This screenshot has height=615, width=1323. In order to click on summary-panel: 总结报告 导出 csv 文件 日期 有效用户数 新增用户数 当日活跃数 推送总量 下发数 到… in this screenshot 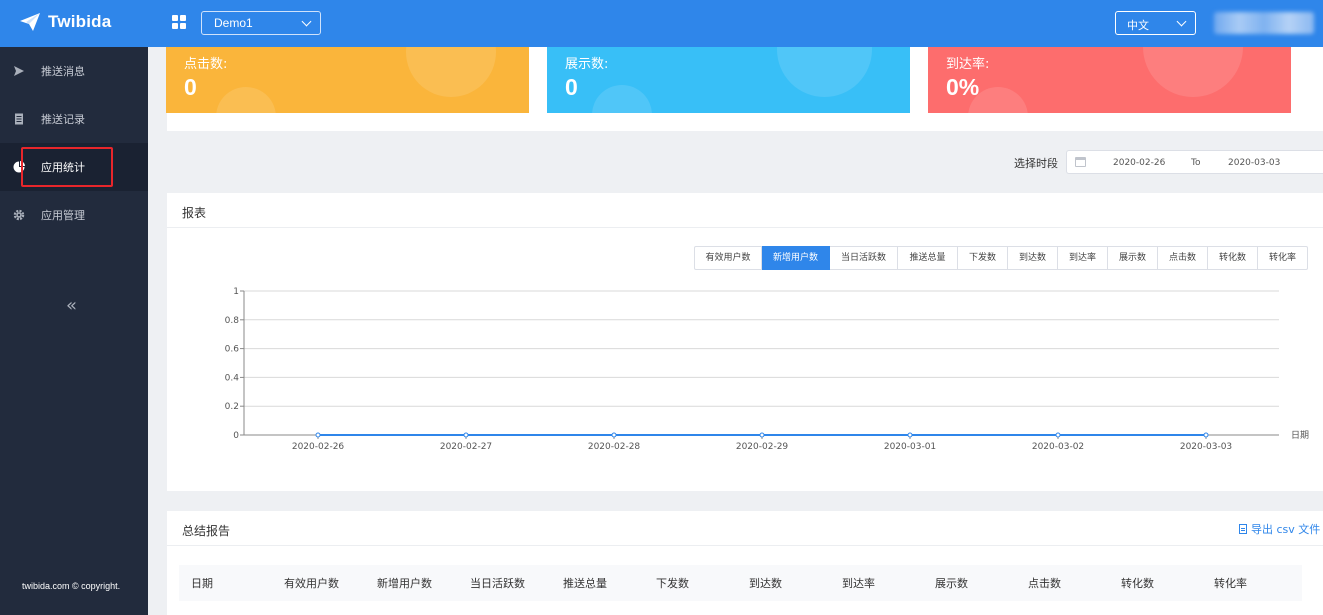, I will do `click(745, 563)`.